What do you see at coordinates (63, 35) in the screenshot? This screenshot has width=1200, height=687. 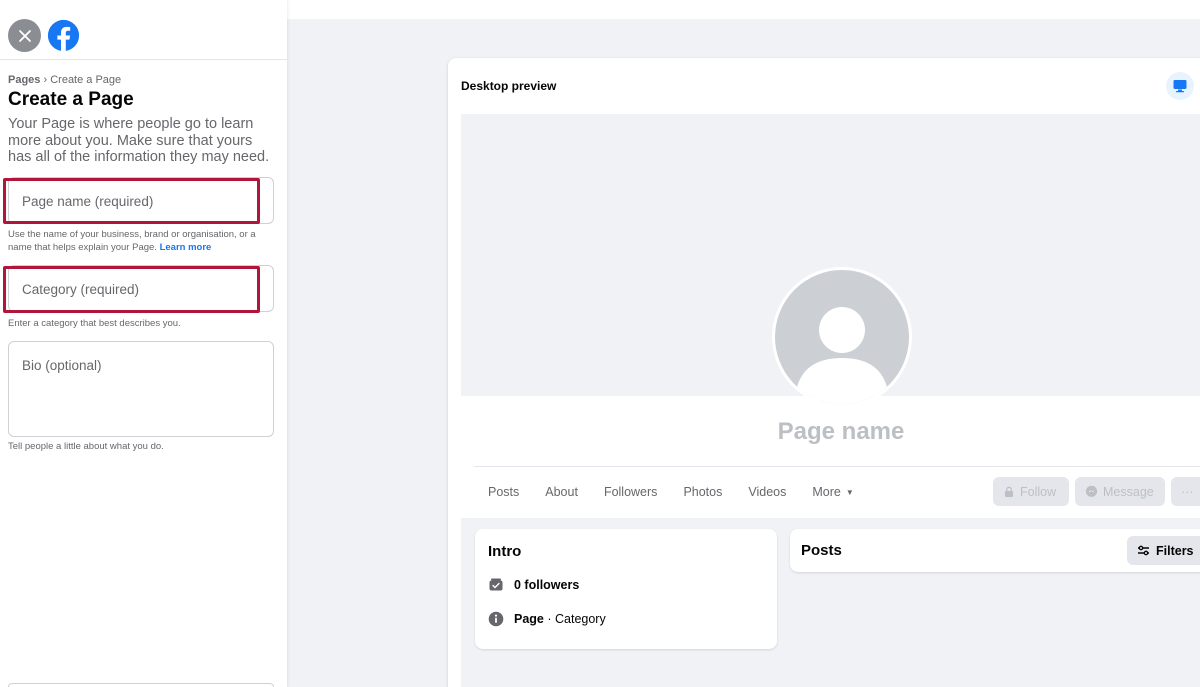 I see `facebook-logo-icon` at bounding box center [63, 35].